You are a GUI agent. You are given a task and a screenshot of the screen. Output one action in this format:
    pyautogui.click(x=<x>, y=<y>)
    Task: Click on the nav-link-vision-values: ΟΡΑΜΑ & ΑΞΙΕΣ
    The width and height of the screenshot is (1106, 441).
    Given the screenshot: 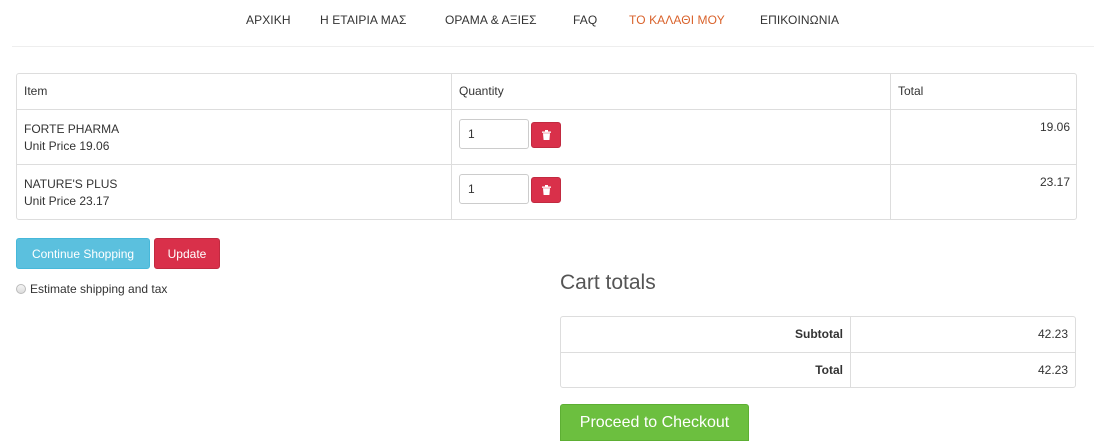 What is the action you would take?
    pyautogui.click(x=491, y=20)
    